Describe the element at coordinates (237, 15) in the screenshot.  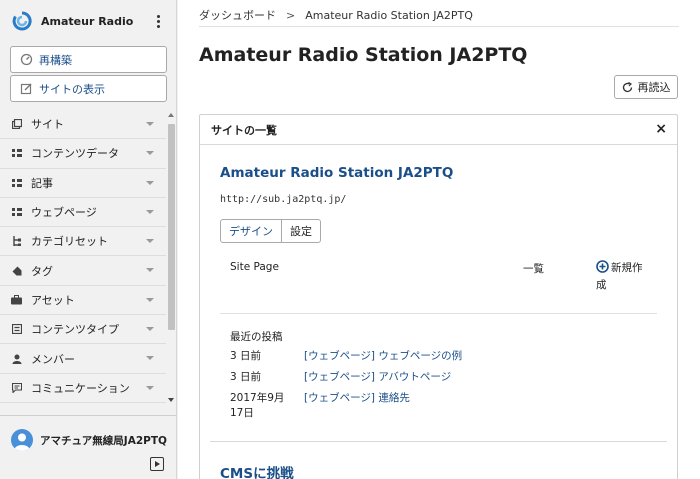
I see `breadcrumb-dashboard: ダッシュボード` at that location.